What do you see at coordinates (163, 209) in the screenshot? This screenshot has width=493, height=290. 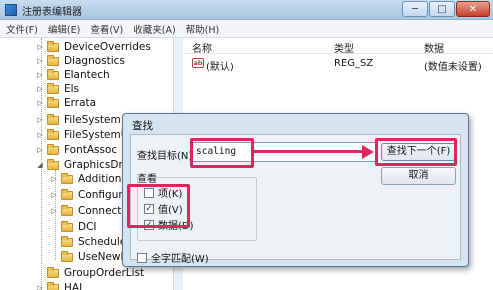 I see `option-values: ✓ 值(V)` at bounding box center [163, 209].